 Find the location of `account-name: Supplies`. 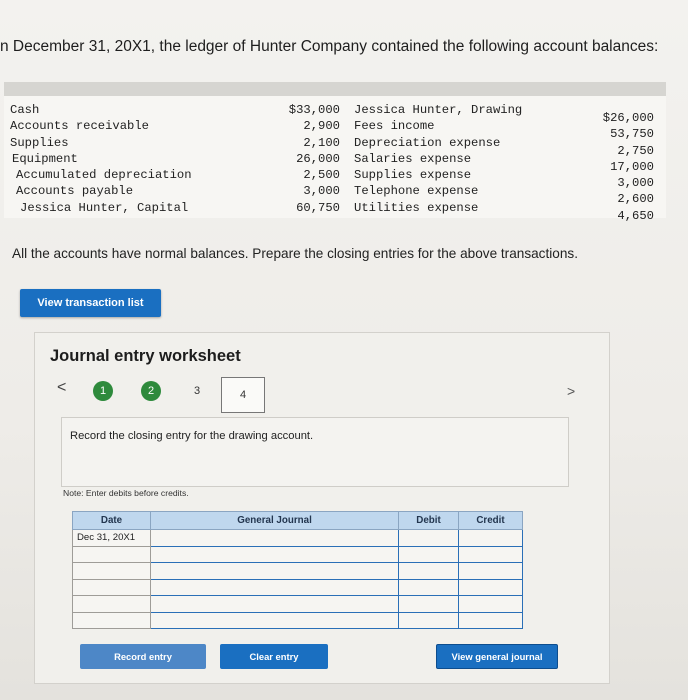

account-name: Supplies is located at coordinates (39, 142).